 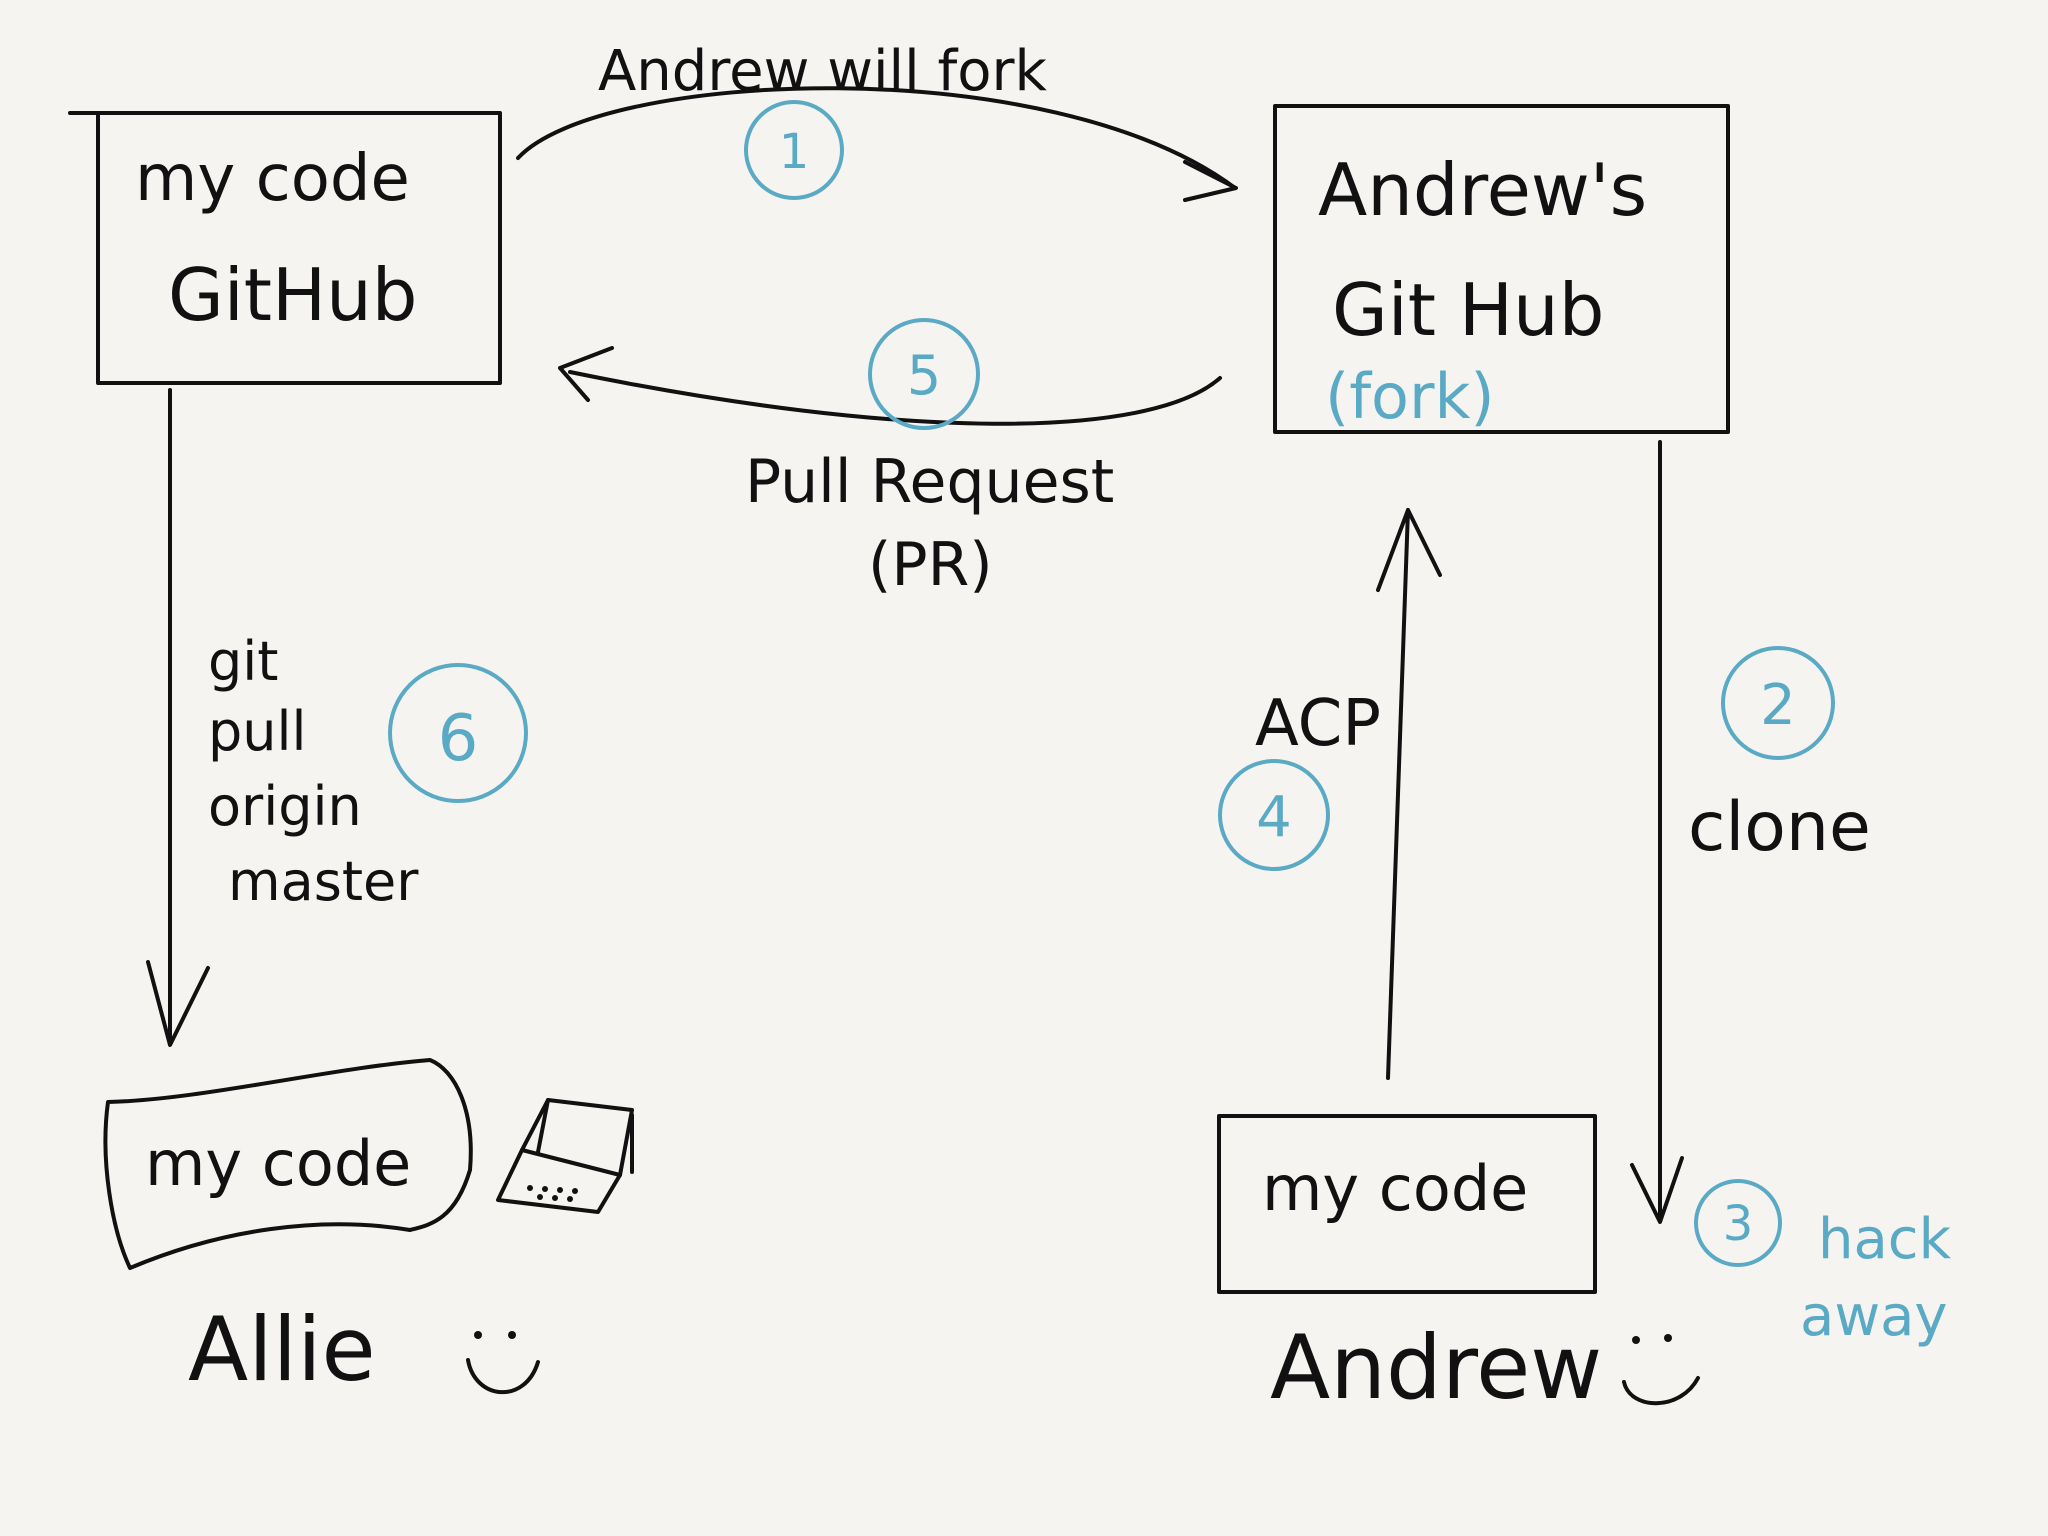 I want to click on andrew-github-box: Andrew's Git Hub (fork), so click(x=1501, y=269).